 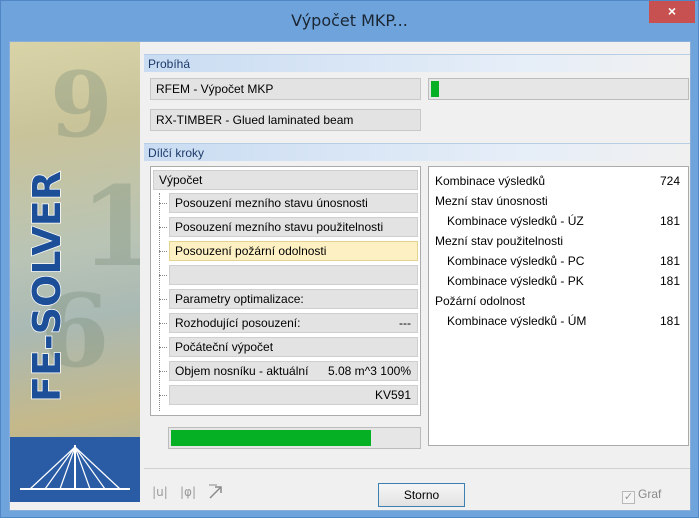 I want to click on close-button: ×, so click(x=672, y=12).